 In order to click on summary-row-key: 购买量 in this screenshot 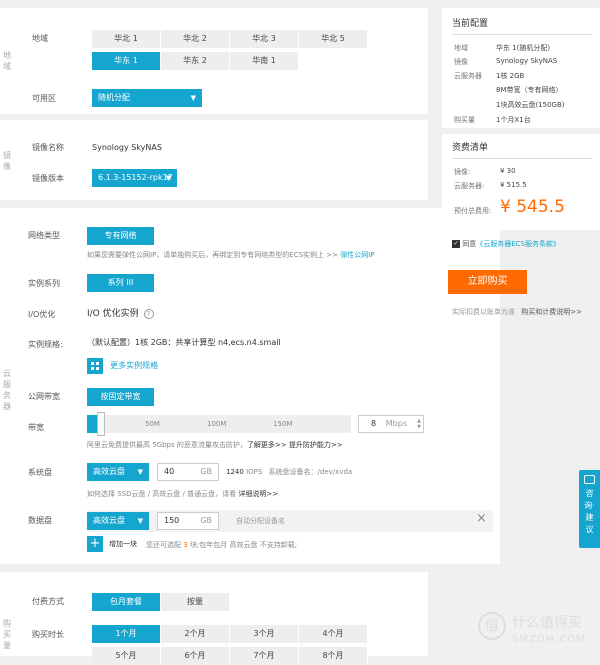, I will do `click(464, 120)`.